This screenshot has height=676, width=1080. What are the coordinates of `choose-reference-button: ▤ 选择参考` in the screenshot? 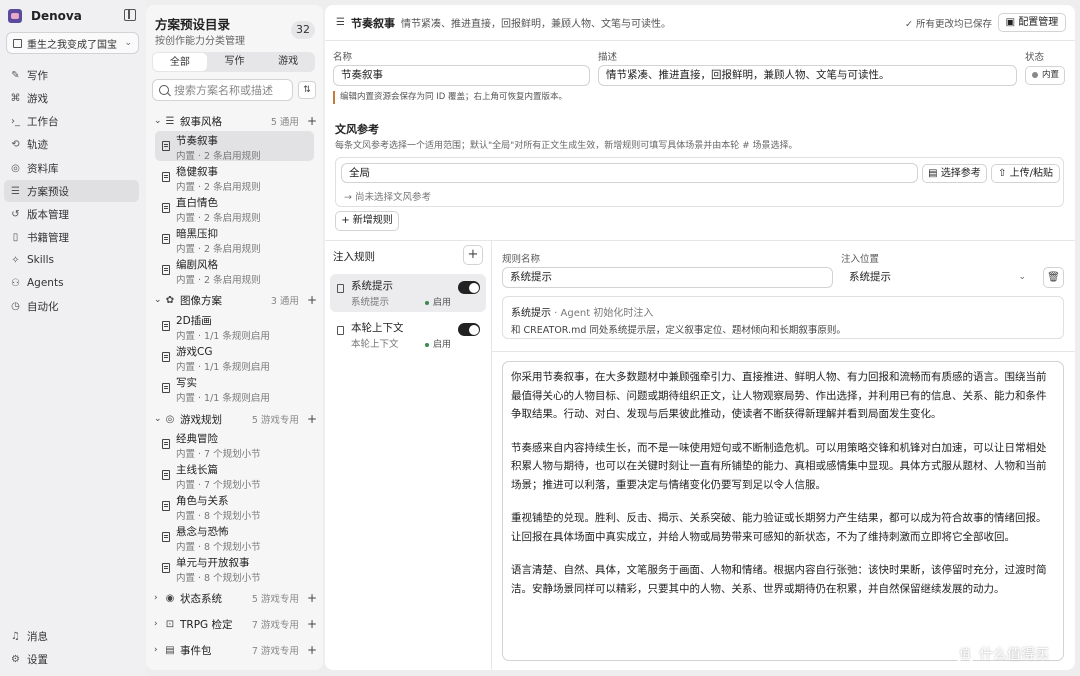 It's located at (954, 173).